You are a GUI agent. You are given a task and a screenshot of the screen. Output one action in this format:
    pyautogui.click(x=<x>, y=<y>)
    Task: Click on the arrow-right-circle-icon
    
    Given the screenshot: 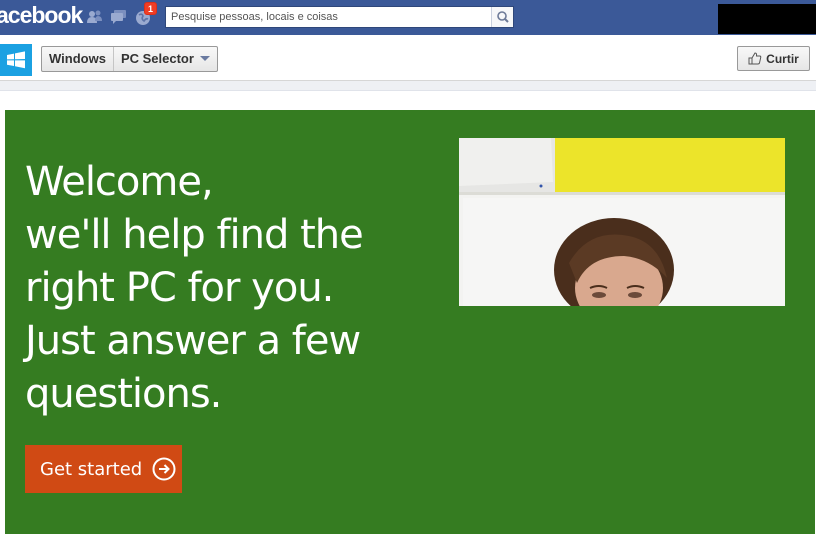 What is the action you would take?
    pyautogui.click(x=164, y=469)
    